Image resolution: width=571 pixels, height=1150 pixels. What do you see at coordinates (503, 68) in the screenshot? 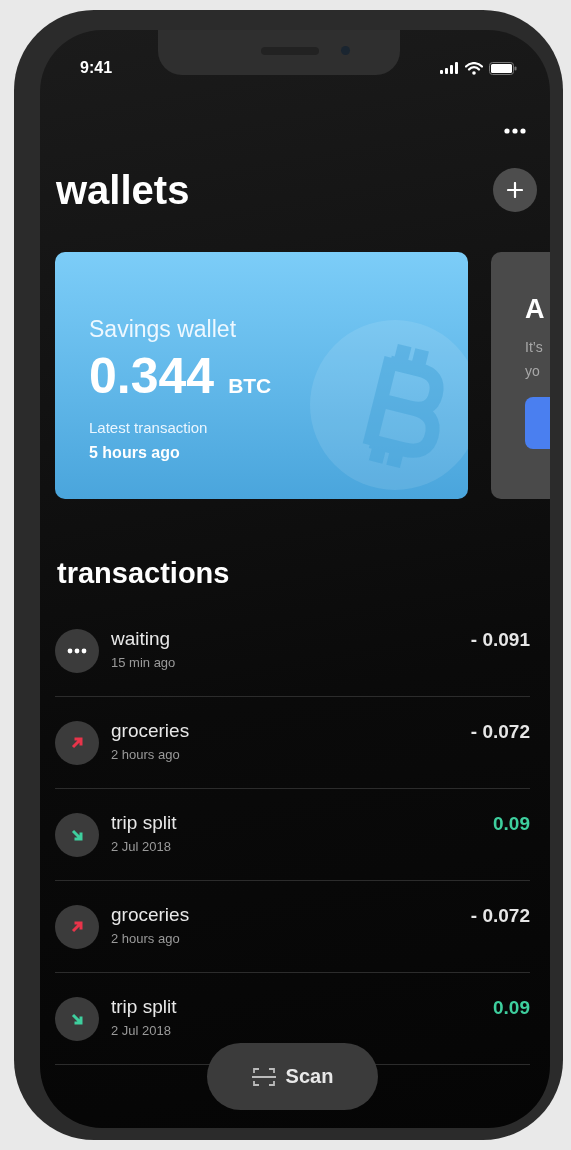
I see `battery-icon` at bounding box center [503, 68].